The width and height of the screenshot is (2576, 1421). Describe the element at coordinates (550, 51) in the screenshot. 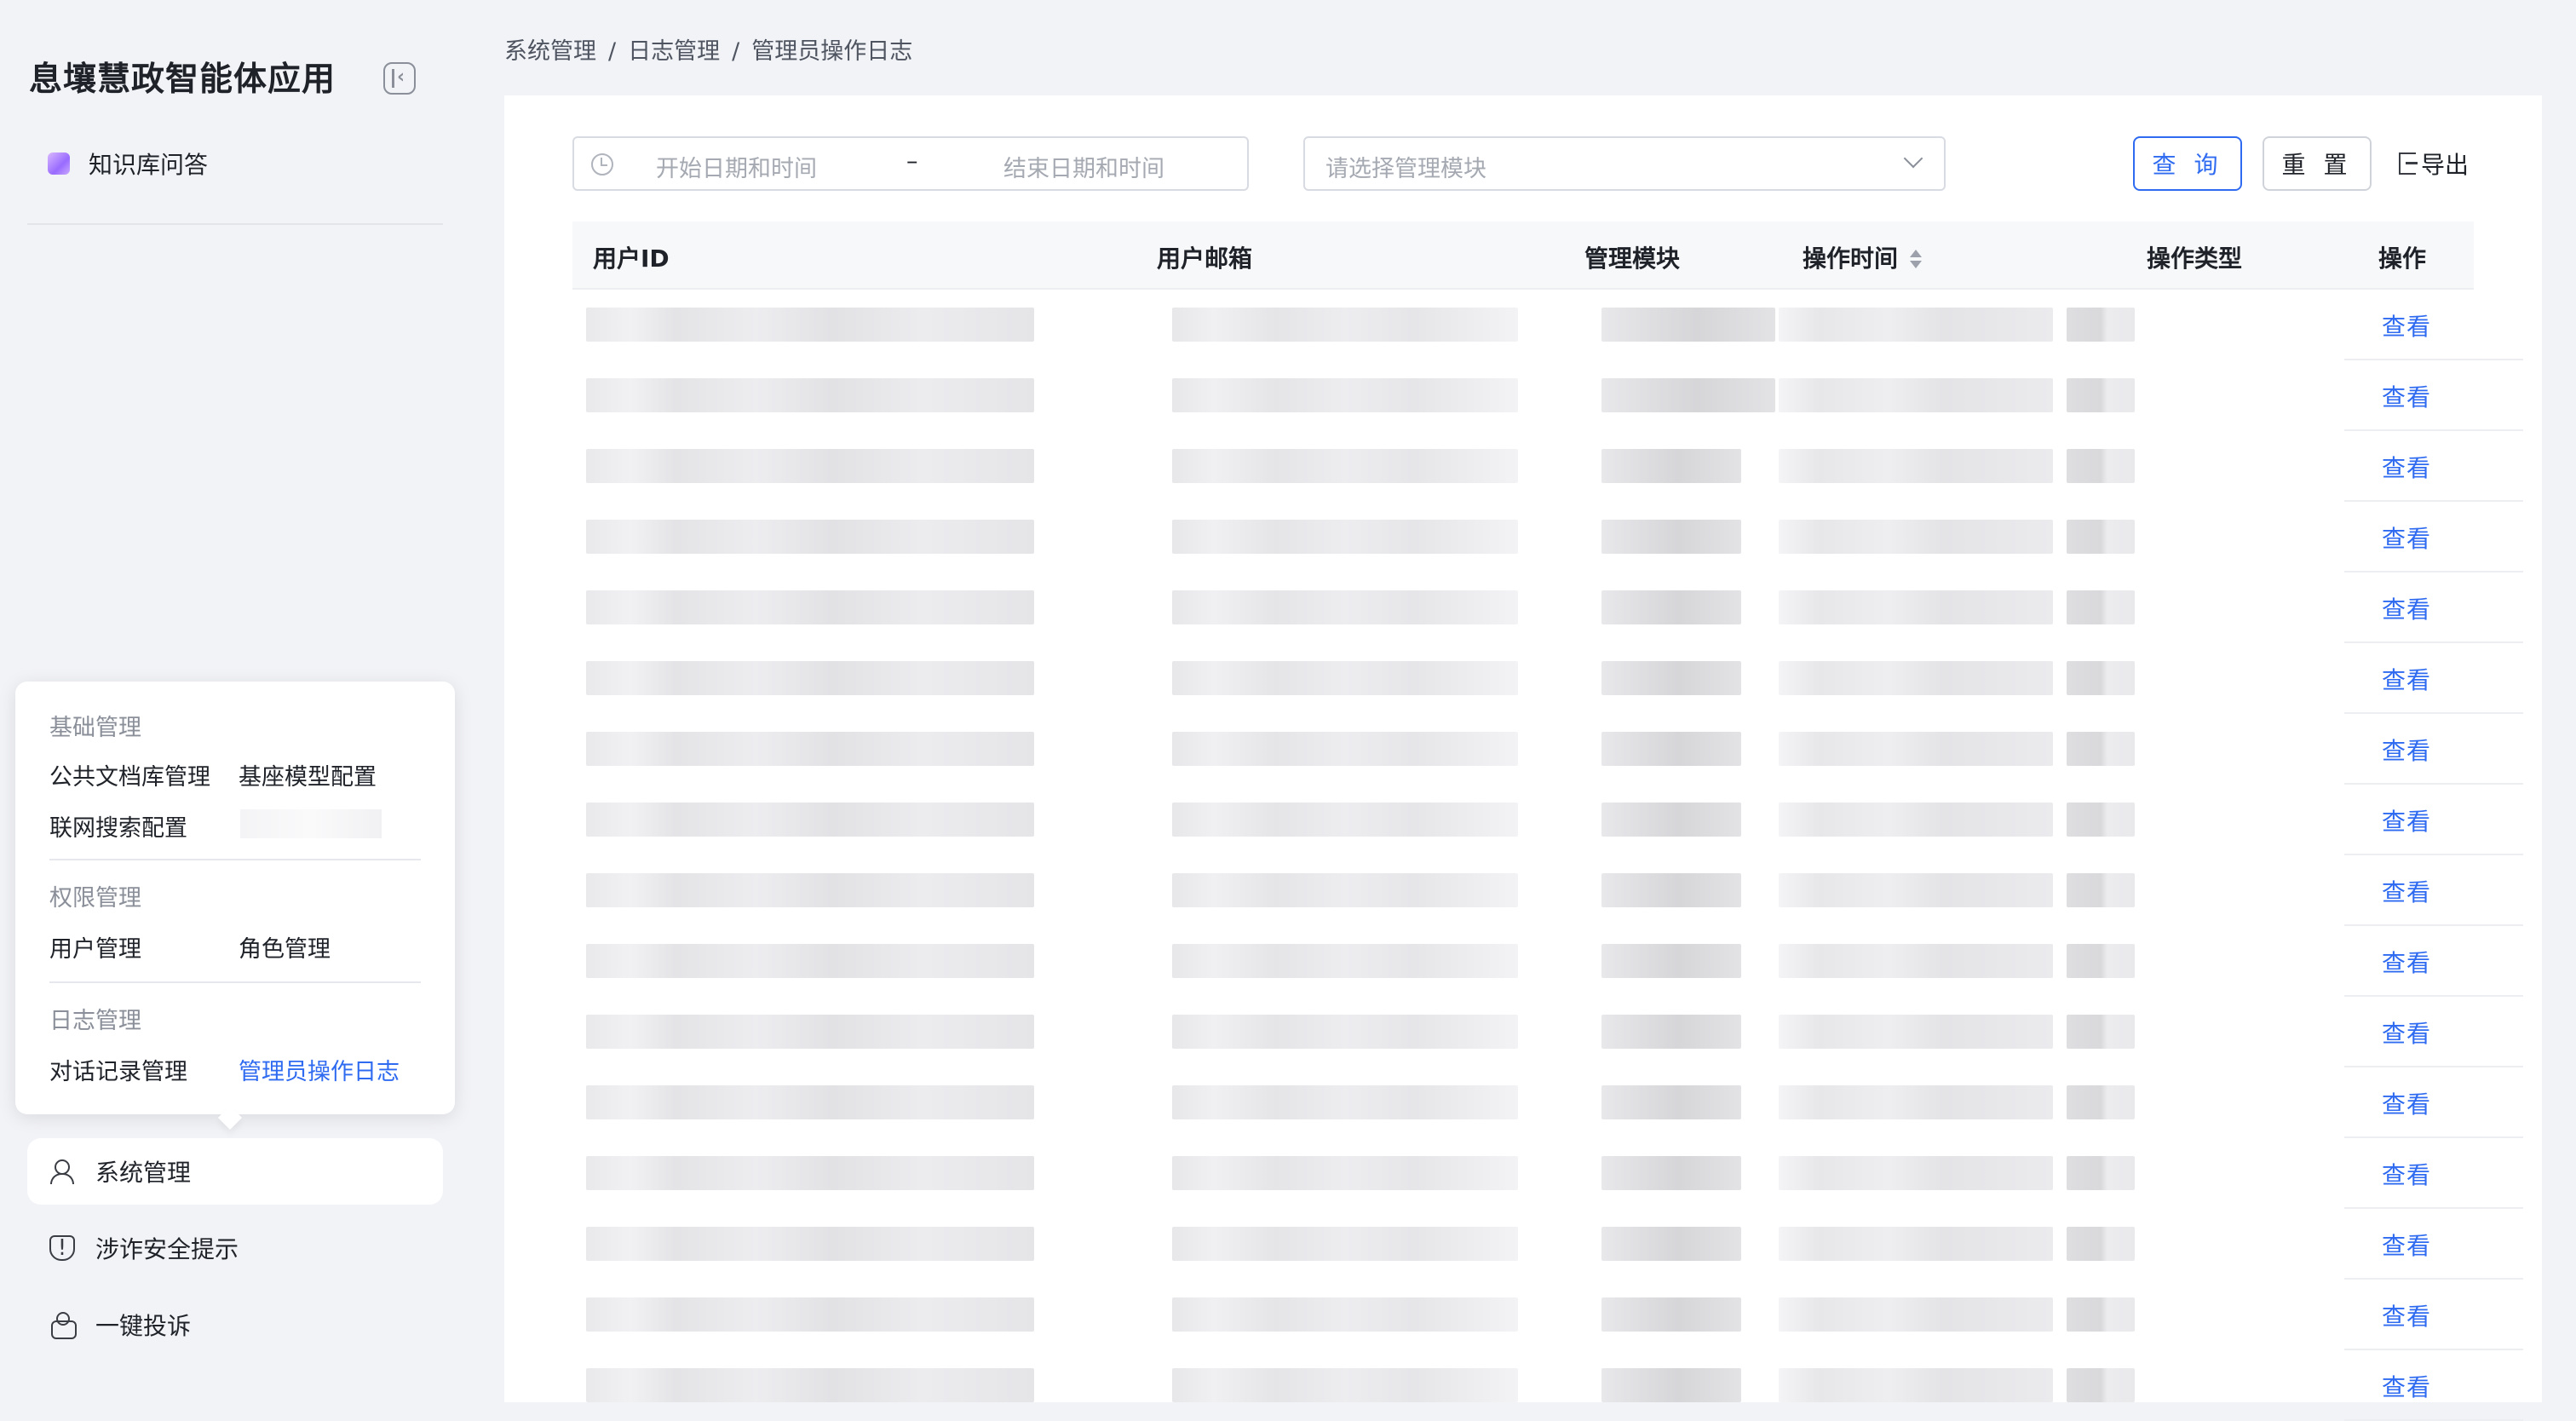

I see `breadcrumb-item: 系统管理` at that location.